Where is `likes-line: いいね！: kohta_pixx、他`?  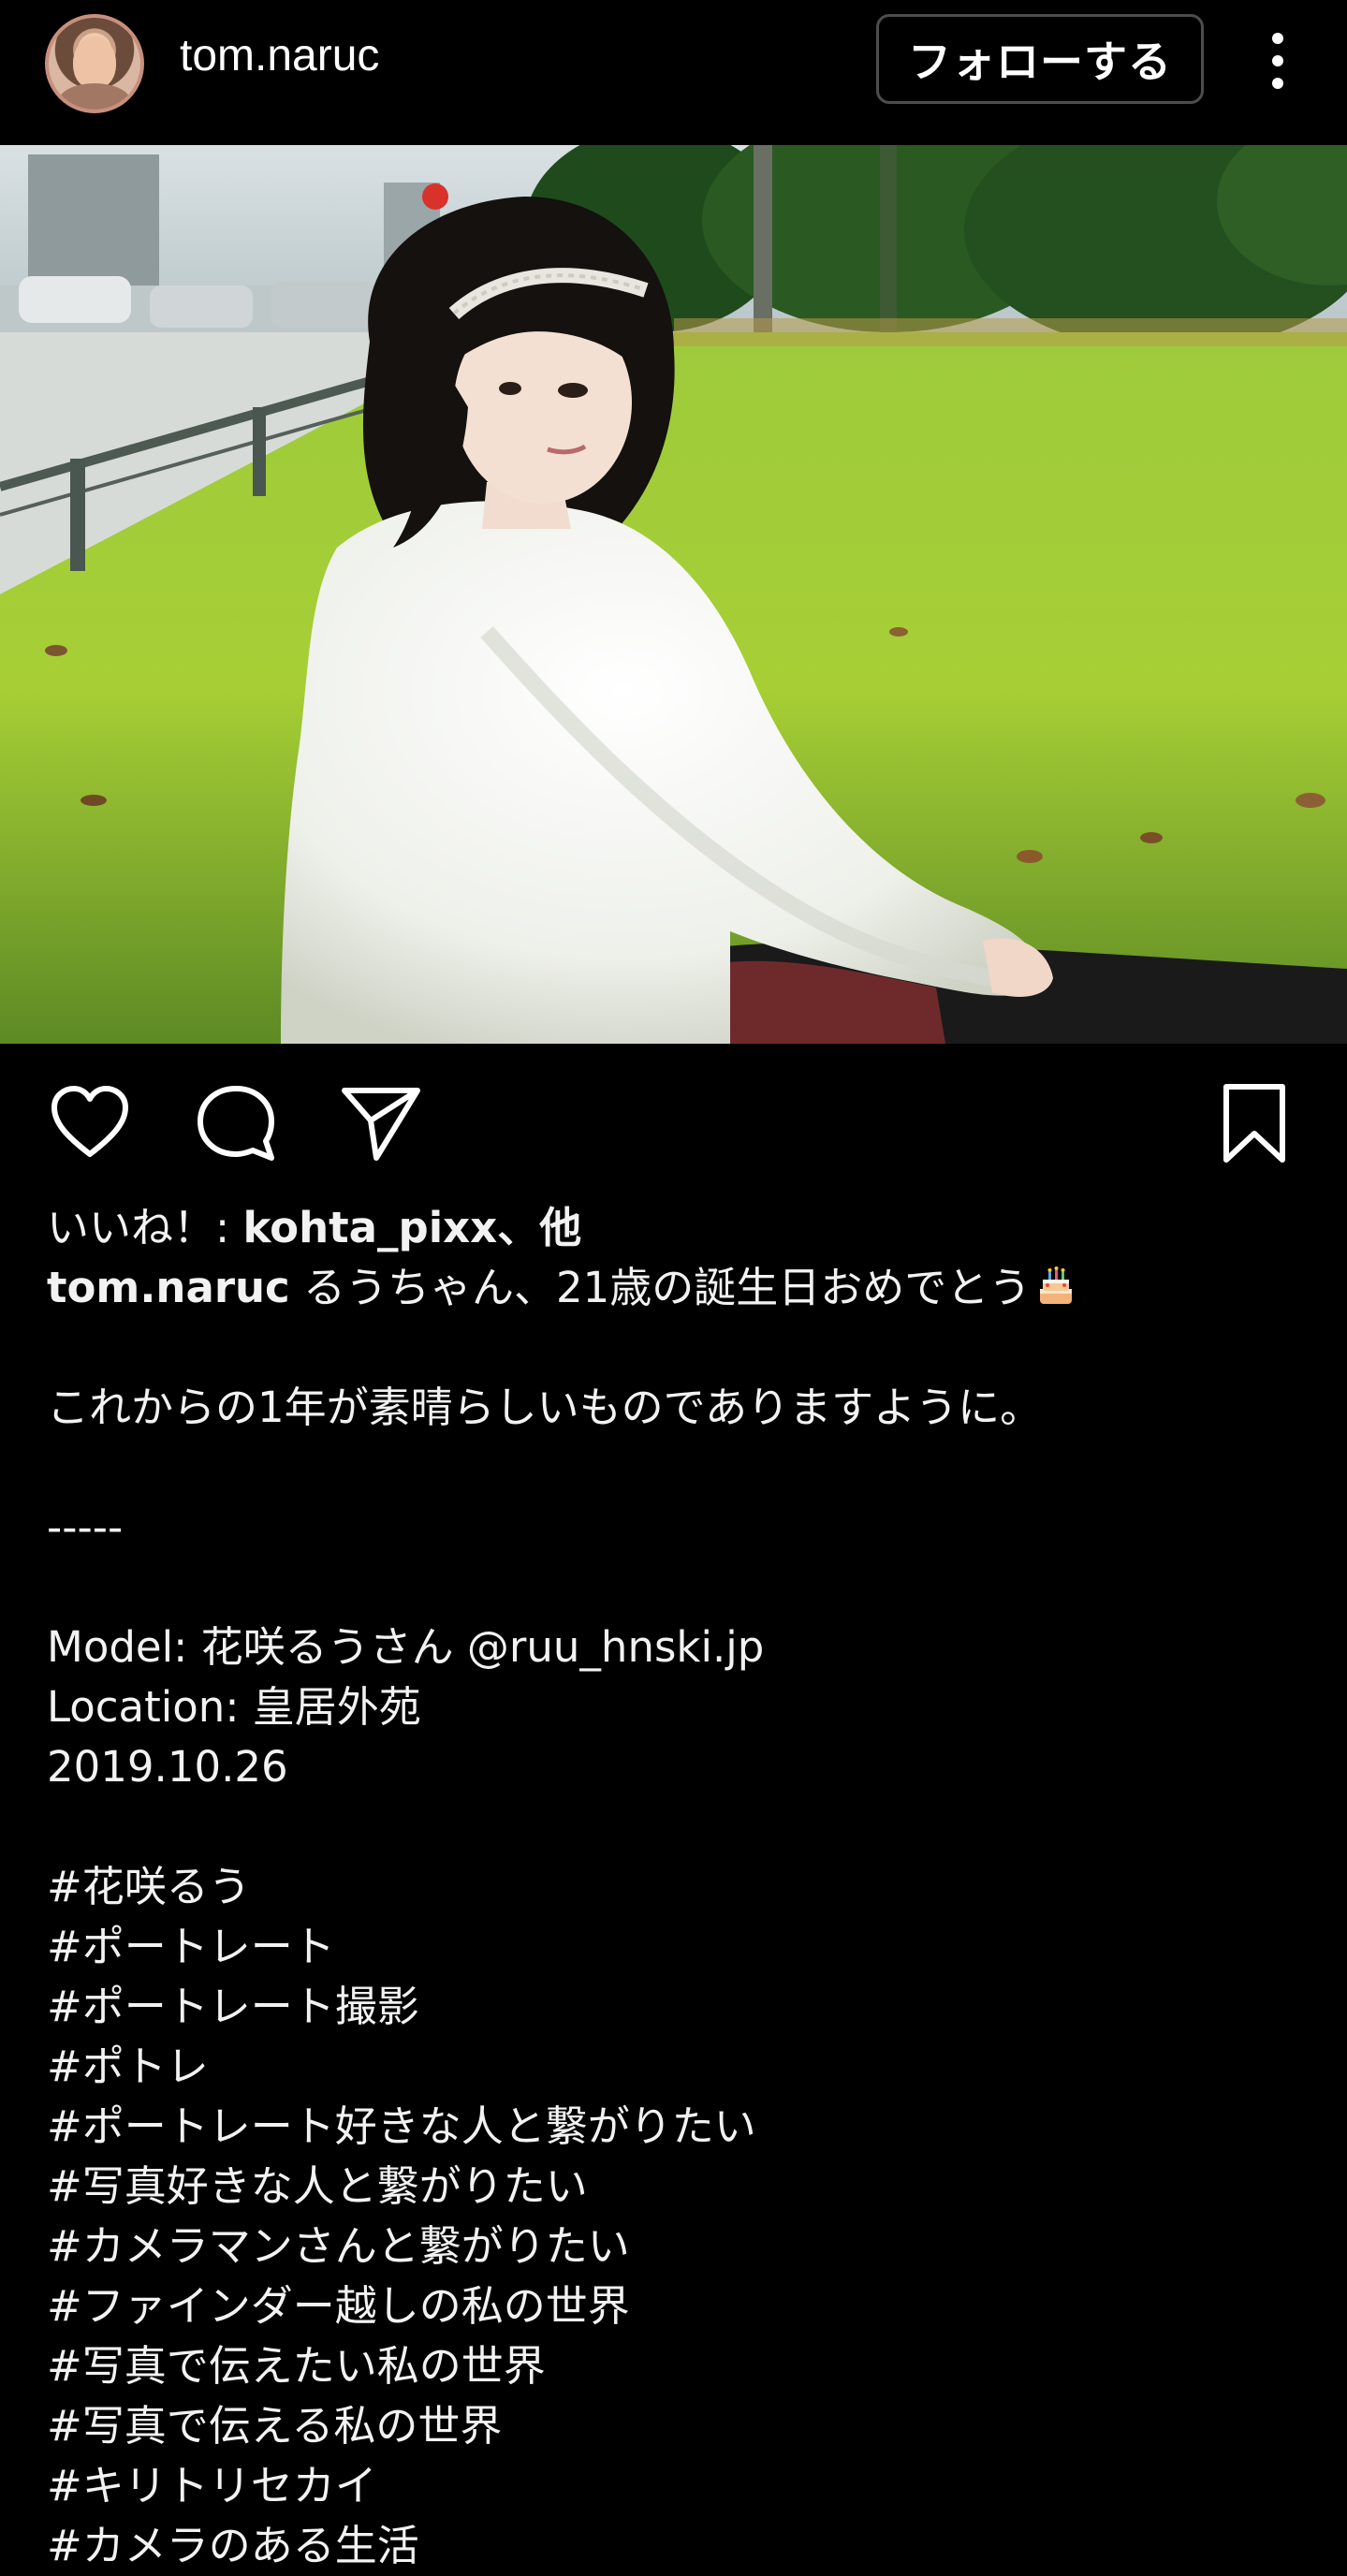
likes-line: いいね！: kohta_pixx、他 is located at coordinates (674, 1228).